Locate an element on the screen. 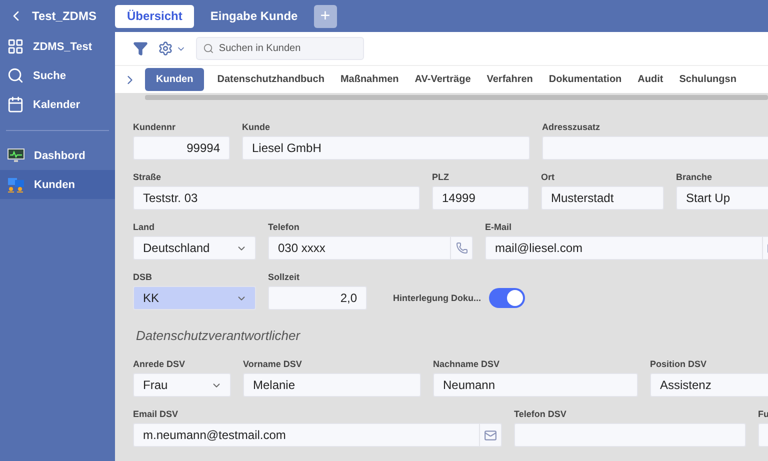  input-field: Start Up is located at coordinates (722, 198).